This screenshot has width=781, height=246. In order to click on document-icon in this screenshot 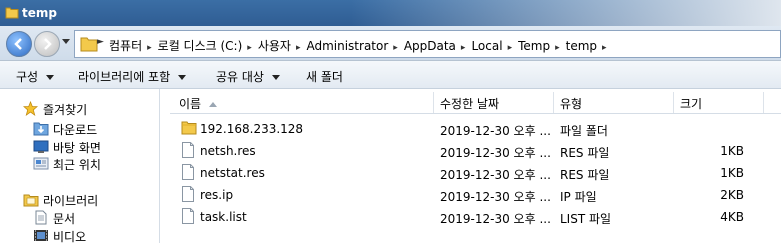, I will do `click(41, 219)`.